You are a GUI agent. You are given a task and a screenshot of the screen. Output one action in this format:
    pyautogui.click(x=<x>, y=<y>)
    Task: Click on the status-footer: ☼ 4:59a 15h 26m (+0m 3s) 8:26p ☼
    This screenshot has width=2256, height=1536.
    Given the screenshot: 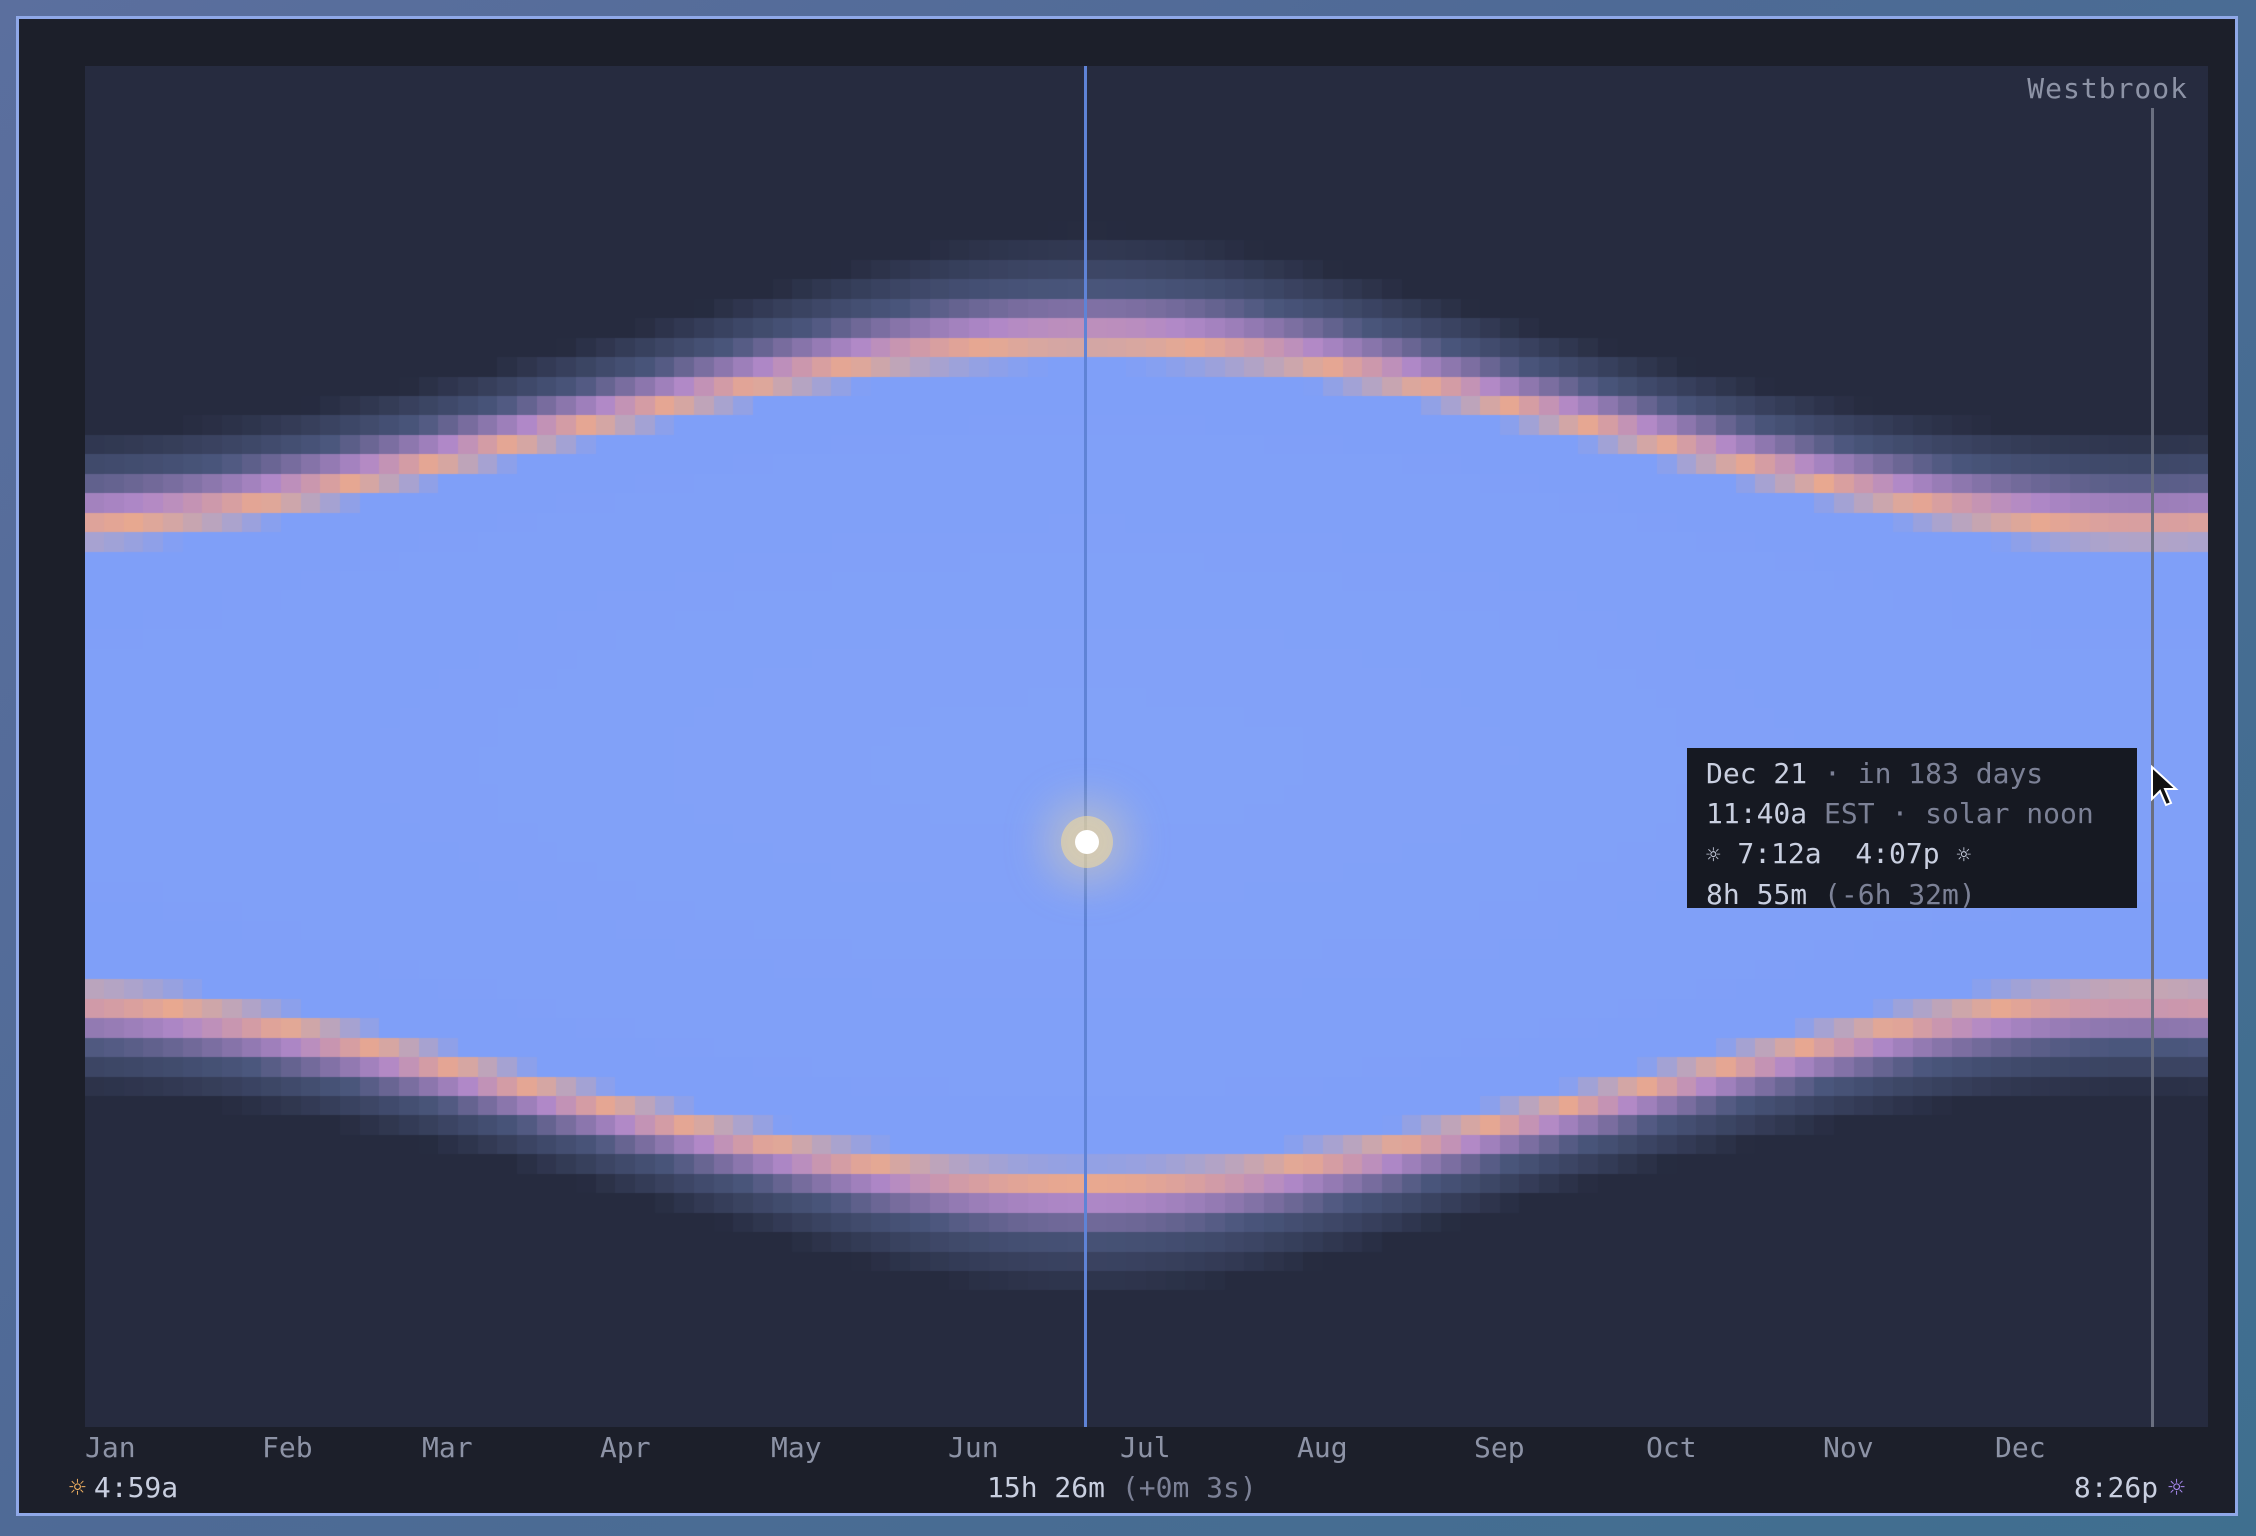 What is the action you would take?
    pyautogui.click(x=1127, y=1491)
    